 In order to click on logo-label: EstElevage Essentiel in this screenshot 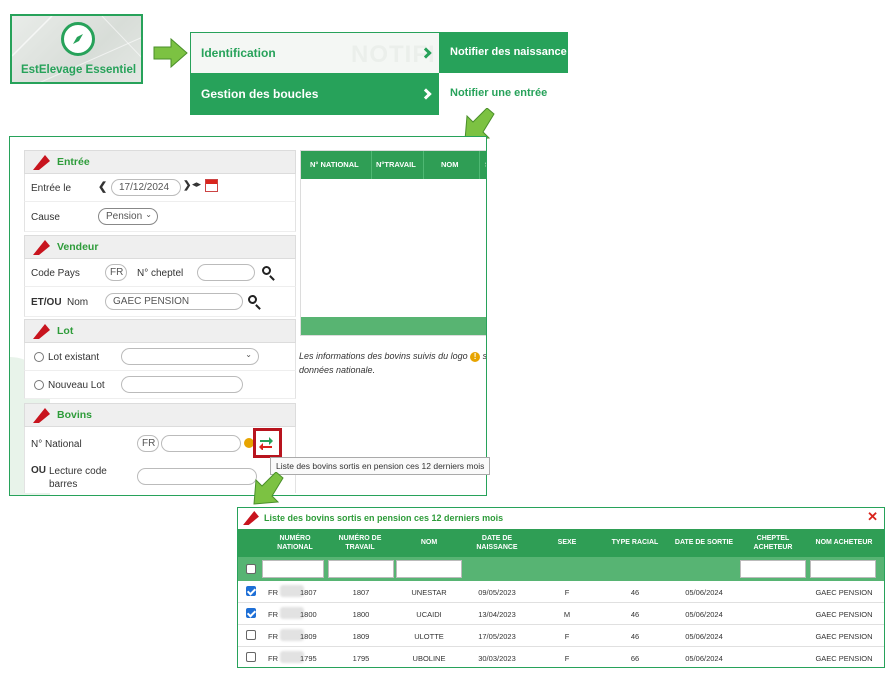, I will do `click(78, 70)`.